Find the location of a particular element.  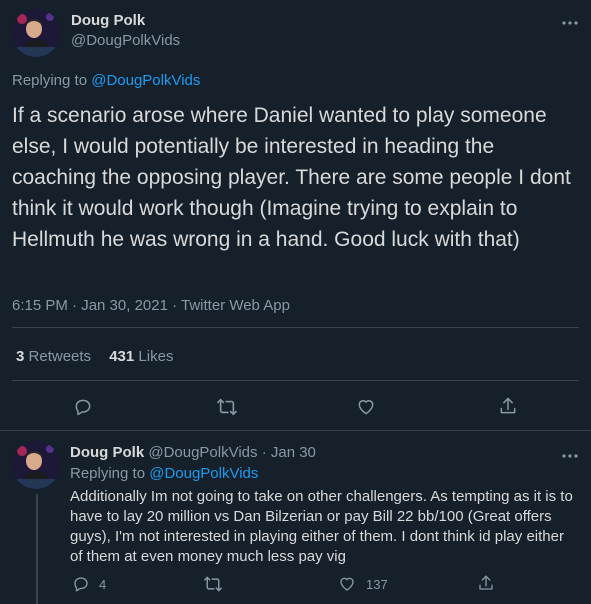

reply-retweet-button is located at coordinates (213, 584).